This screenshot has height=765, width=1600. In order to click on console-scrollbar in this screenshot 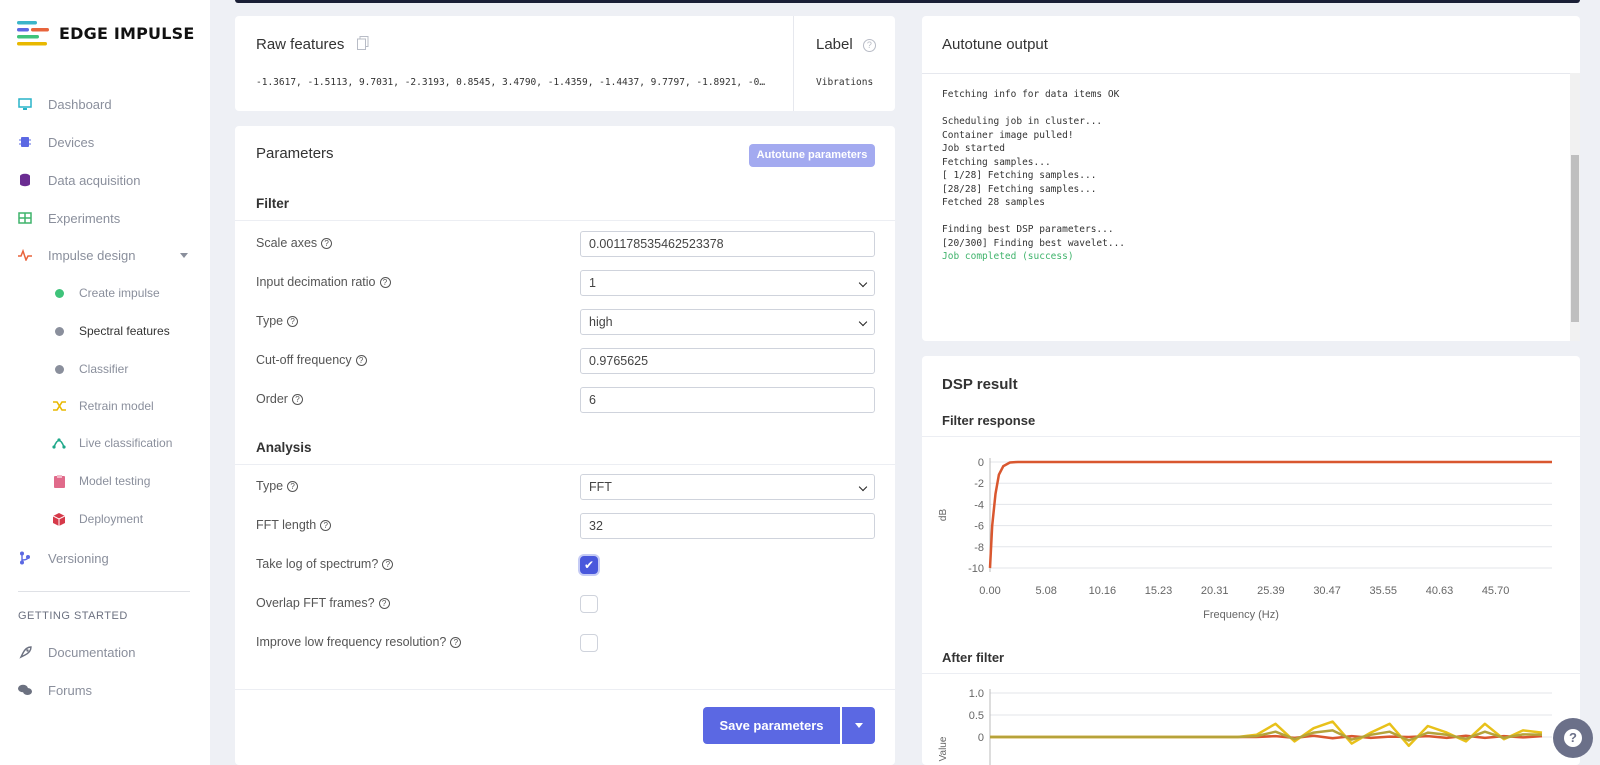, I will do `click(1575, 207)`.